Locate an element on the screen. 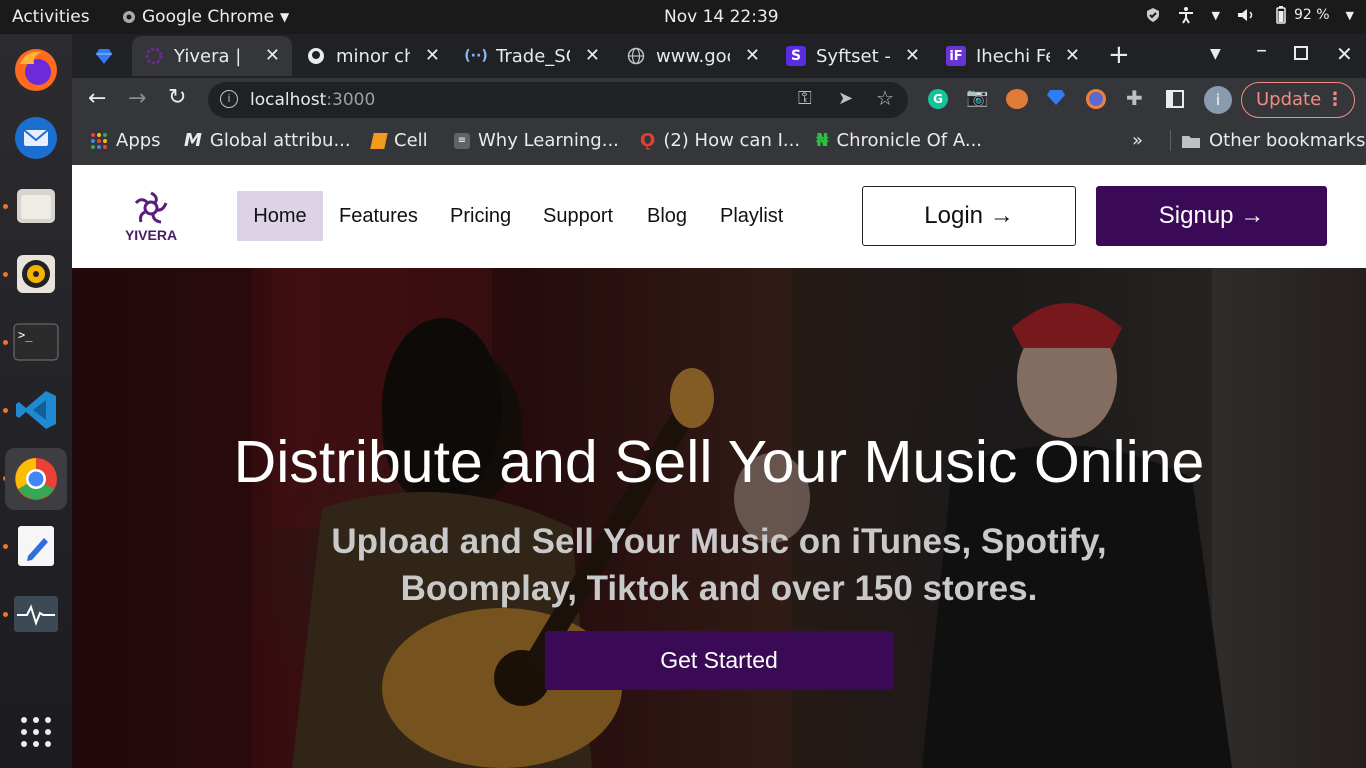 Image resolution: width=1366 pixels, height=768 pixels. s-icon: S is located at coordinates (796, 56).